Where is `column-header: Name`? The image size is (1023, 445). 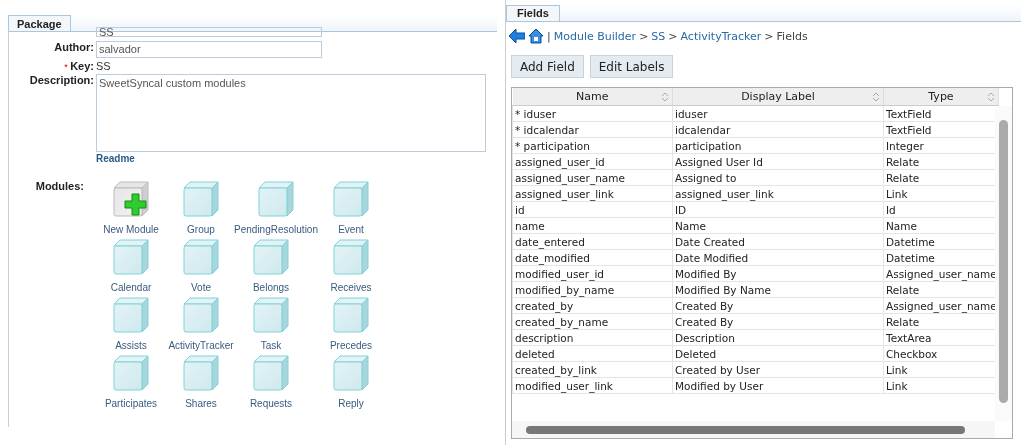 column-header: Name is located at coordinates (592, 97).